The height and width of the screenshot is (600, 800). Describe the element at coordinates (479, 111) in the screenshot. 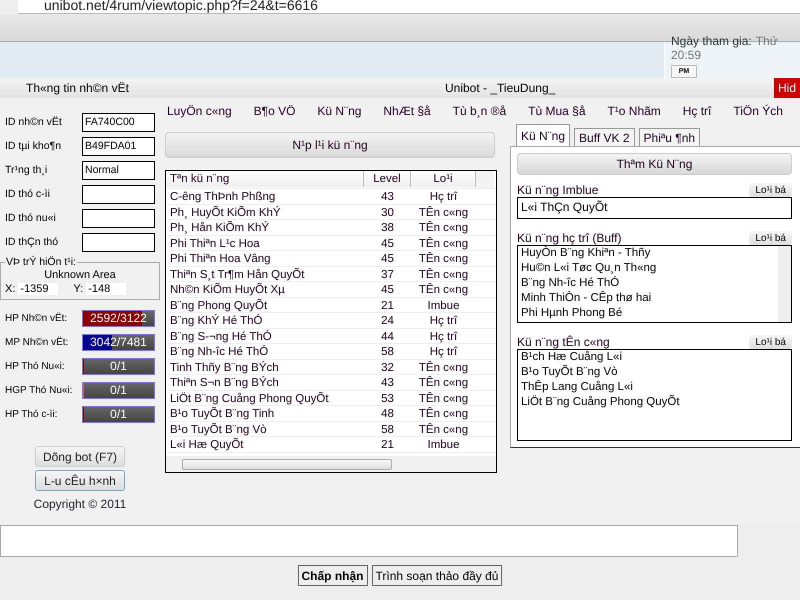

I see `menu-item: Tù b¸n ®å` at that location.